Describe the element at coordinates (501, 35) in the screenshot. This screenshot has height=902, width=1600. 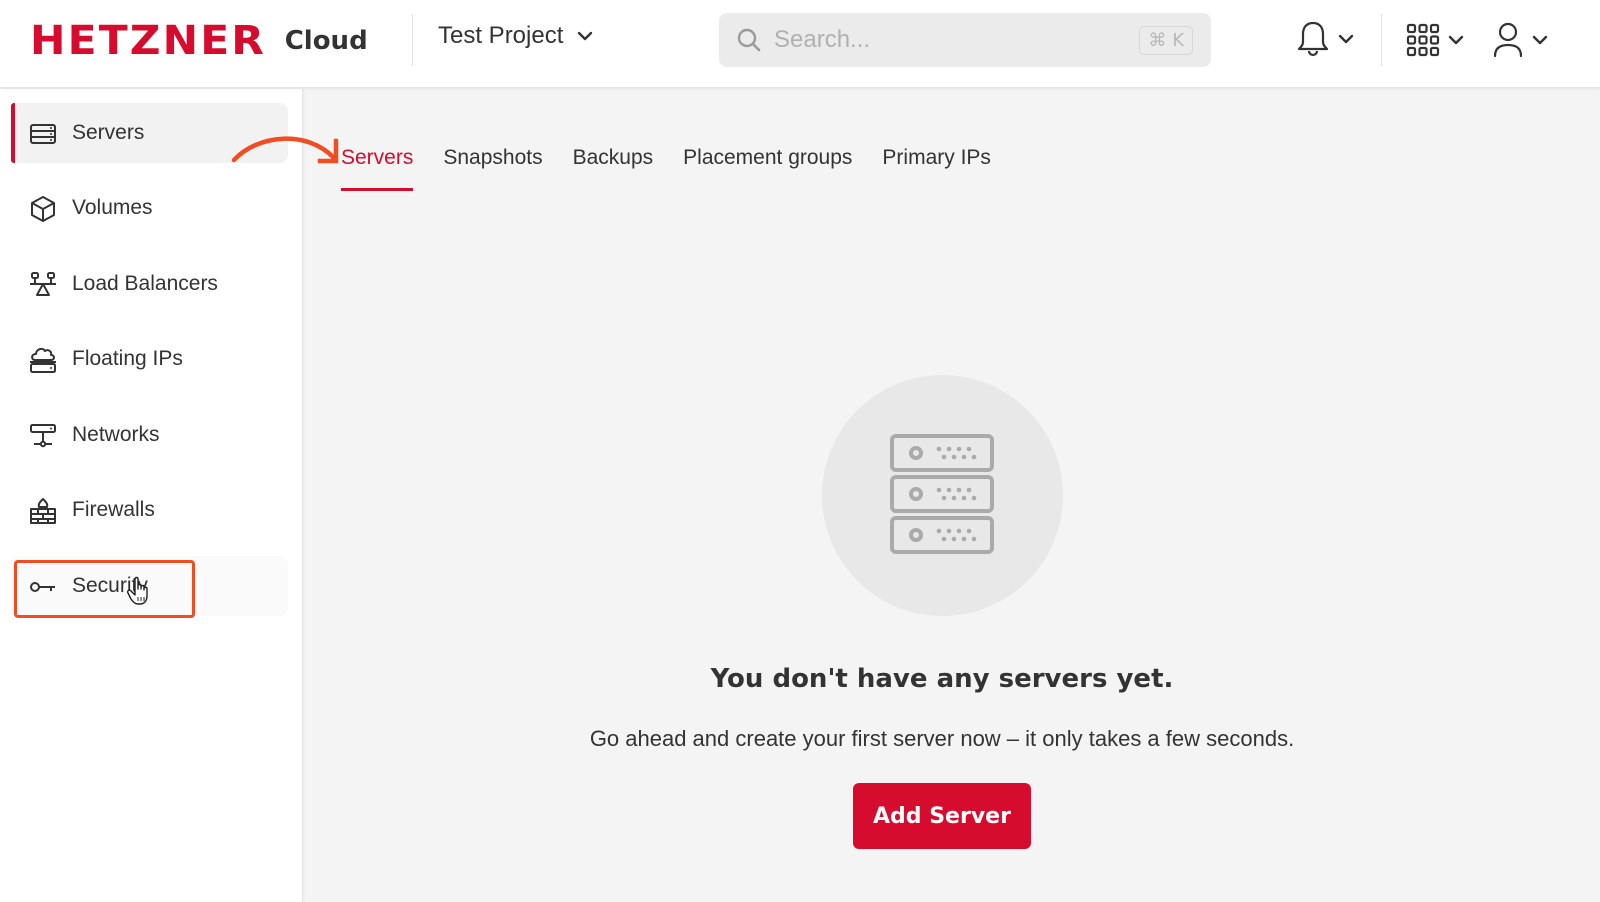
I see `project-name: Test Project` at that location.